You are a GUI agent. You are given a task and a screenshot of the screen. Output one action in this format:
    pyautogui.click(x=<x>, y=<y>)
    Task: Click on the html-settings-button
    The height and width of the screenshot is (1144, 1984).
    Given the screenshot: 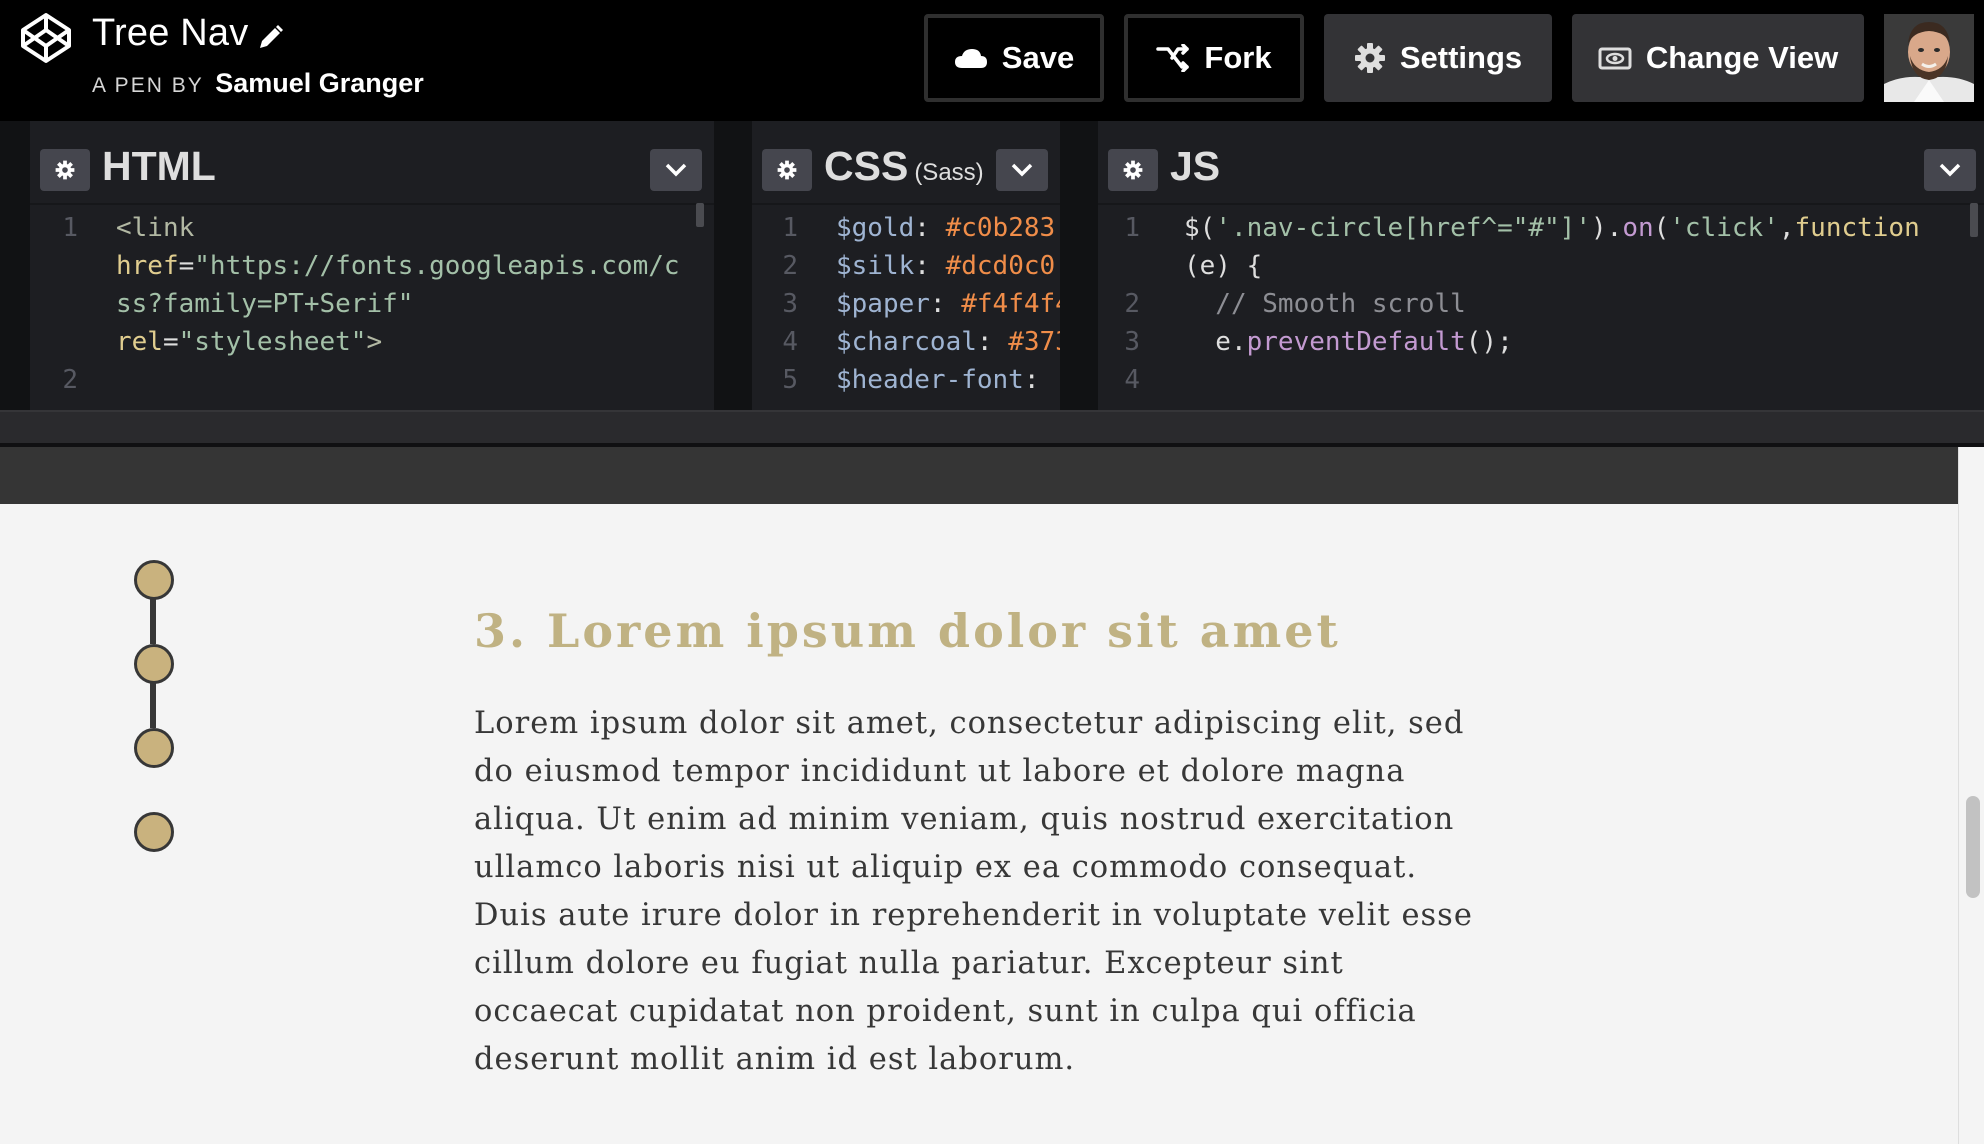 What is the action you would take?
    pyautogui.click(x=65, y=170)
    